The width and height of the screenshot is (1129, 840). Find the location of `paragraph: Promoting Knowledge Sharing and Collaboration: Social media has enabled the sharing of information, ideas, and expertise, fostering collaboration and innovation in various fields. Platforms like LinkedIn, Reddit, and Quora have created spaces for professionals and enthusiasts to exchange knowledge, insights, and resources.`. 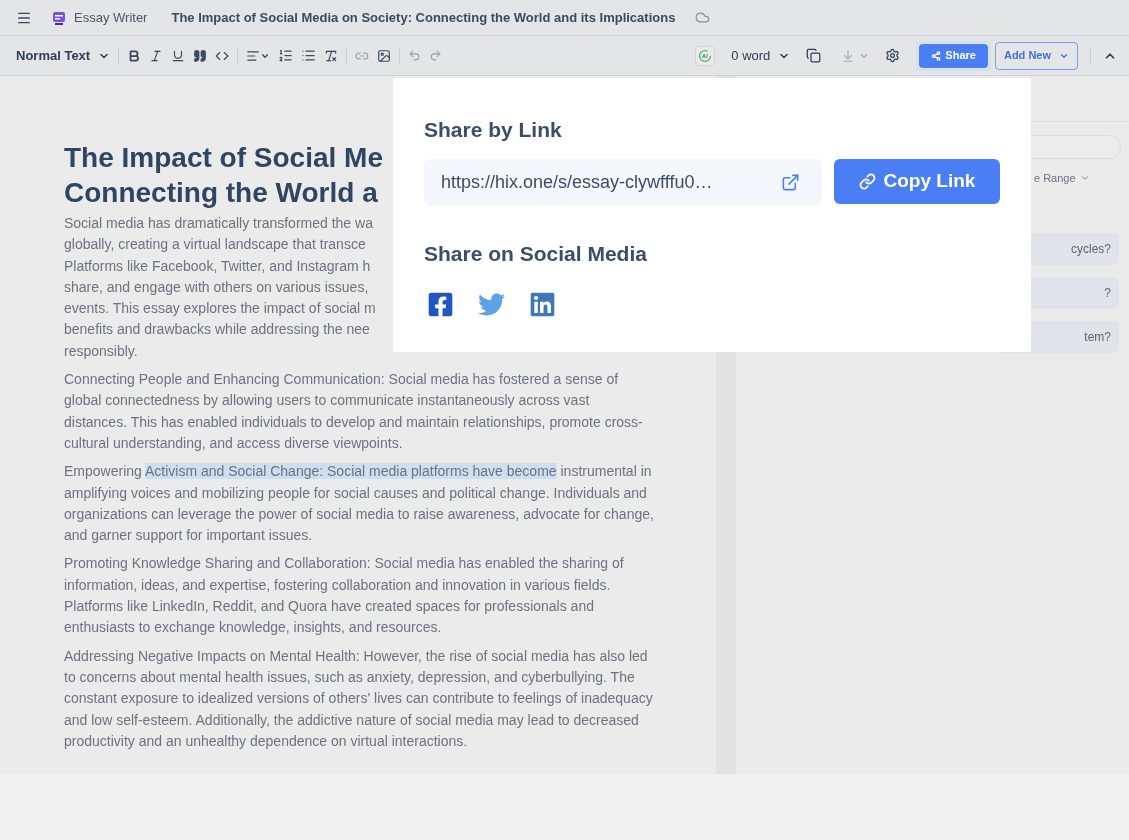

paragraph: Promoting Knowledge Sharing and Collaboration: Social media has enabled the sharing of information, ideas, and expertise, fostering collaboration and innovation in various fields. Platforms like LinkedIn, Reddit, and Quora have created spaces for professionals and enthusiasts to exchange knowledge, insights, and resources. is located at coordinates (344, 596).